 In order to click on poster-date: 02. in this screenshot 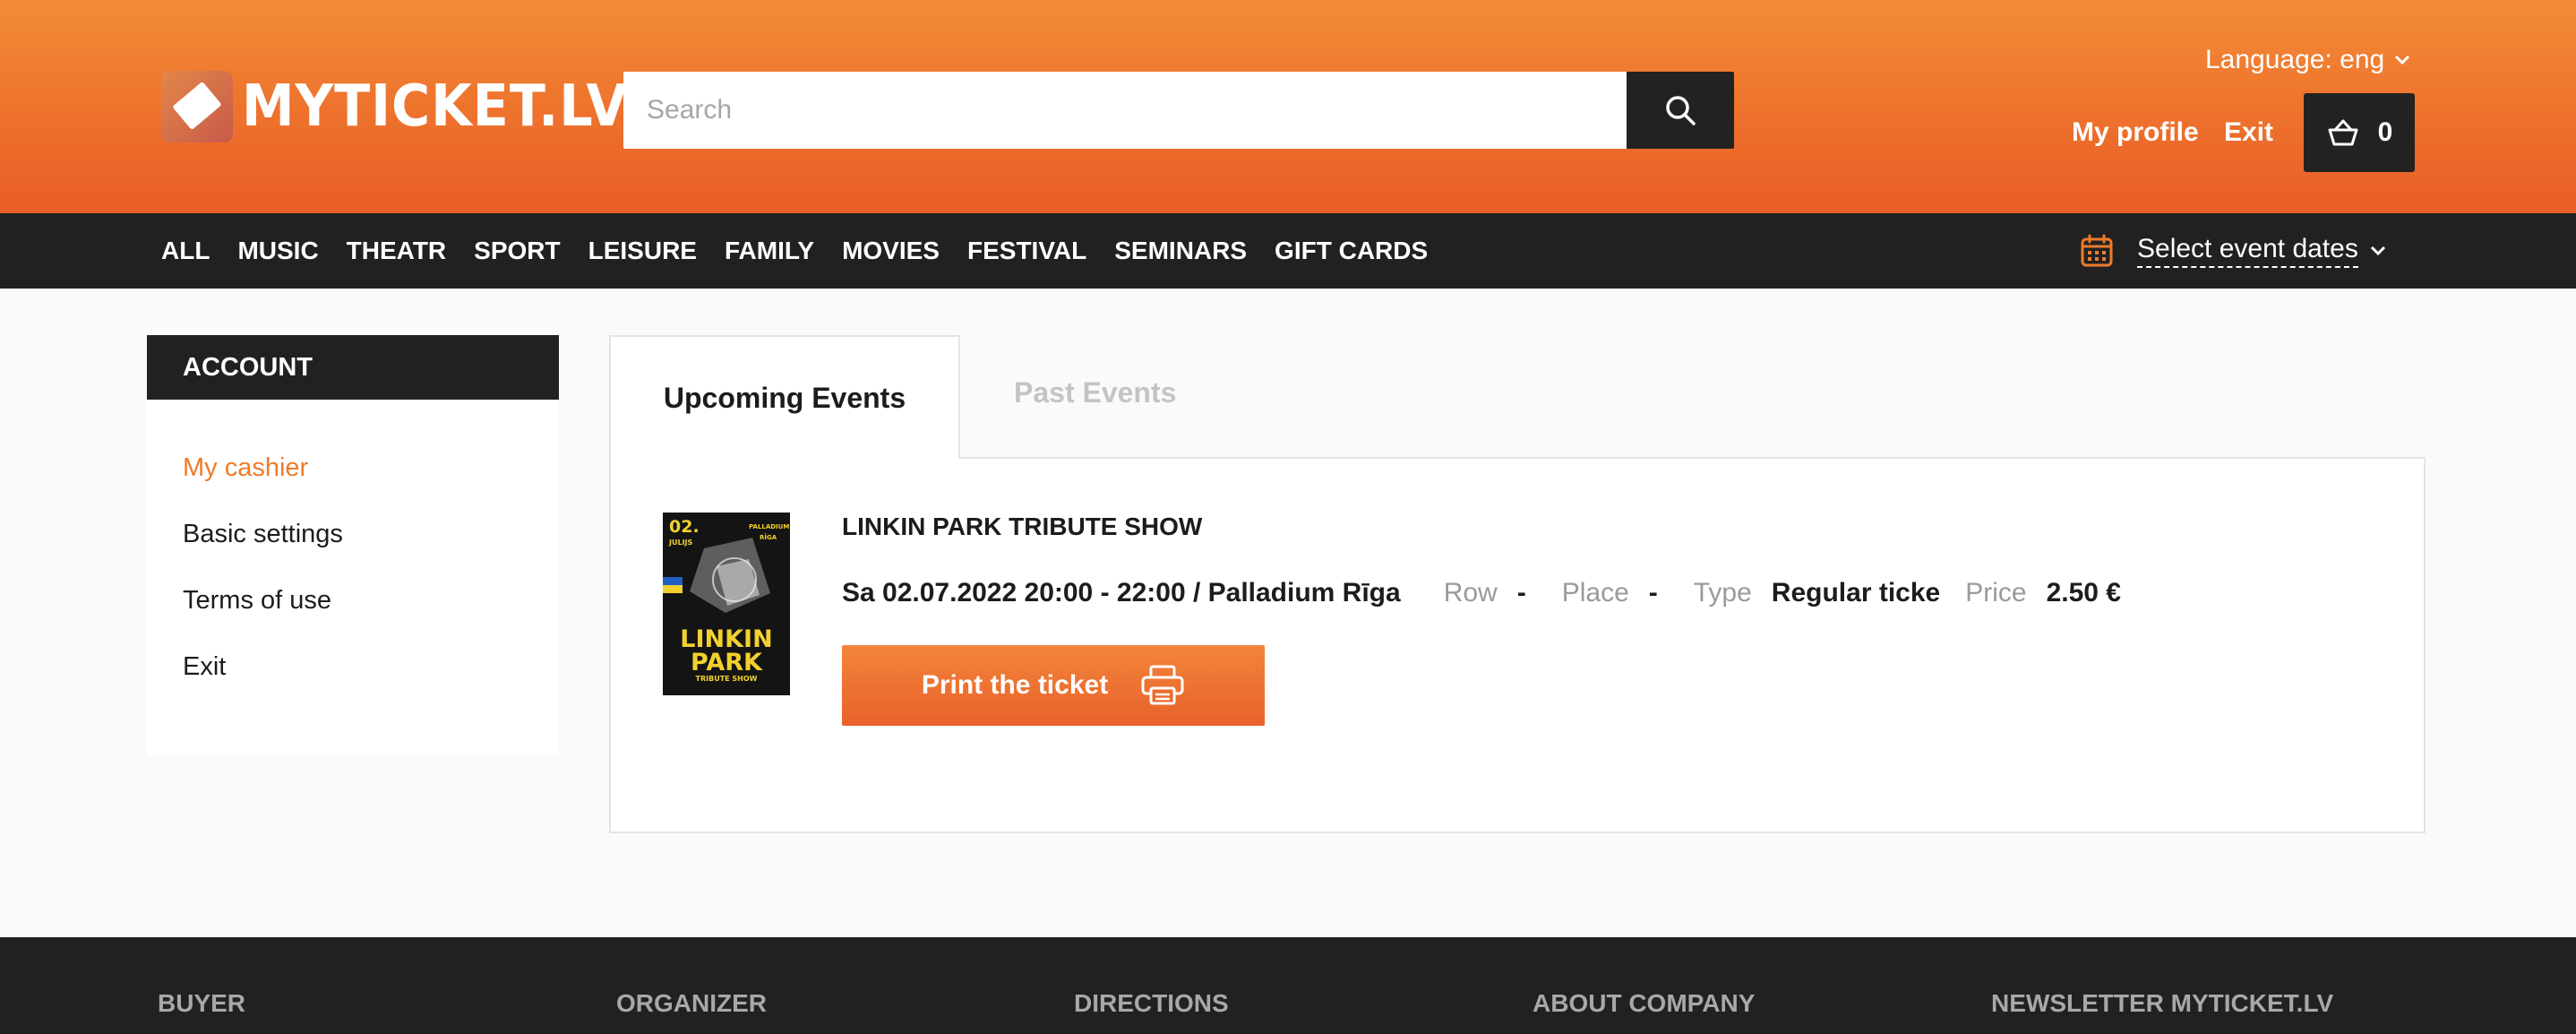, I will do `click(684, 527)`.